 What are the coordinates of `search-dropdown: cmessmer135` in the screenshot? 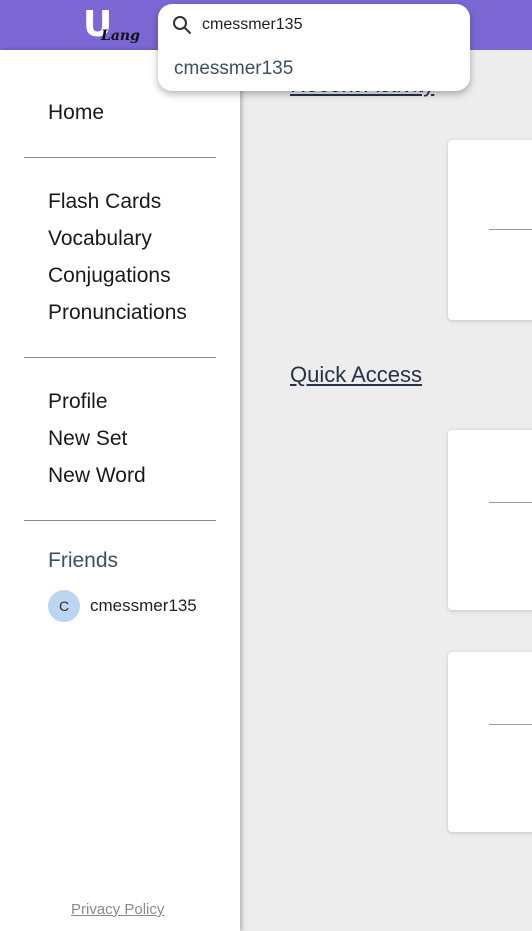 It's located at (314, 47).